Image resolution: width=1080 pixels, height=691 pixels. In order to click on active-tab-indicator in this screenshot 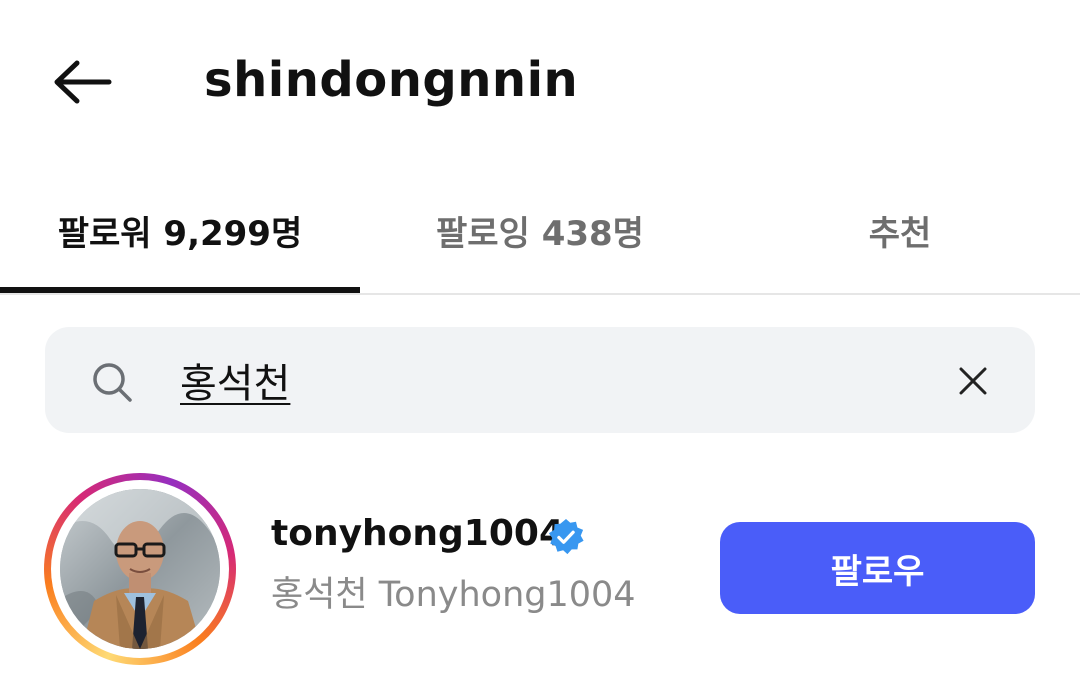, I will do `click(180, 290)`.